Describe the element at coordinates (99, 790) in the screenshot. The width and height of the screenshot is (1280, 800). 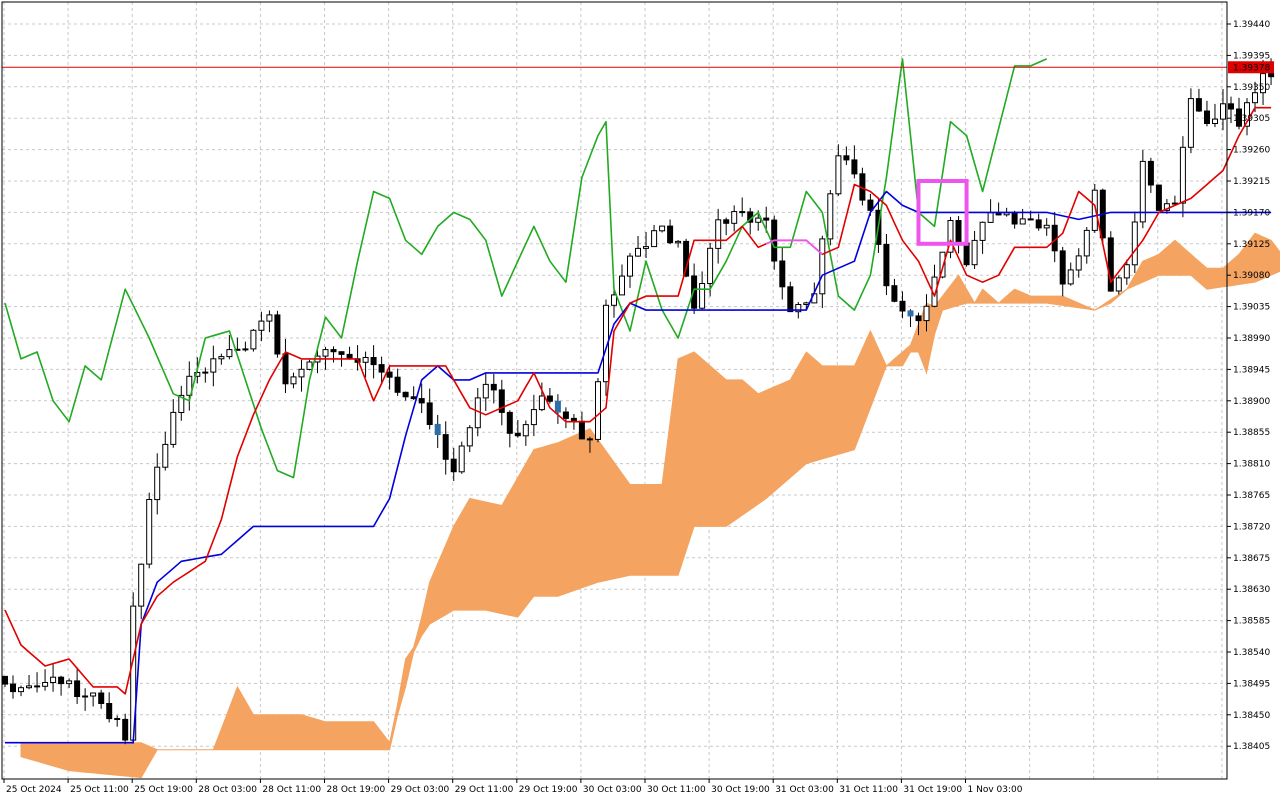
I see `time-tick-label: 25 Oct 11:00` at that location.